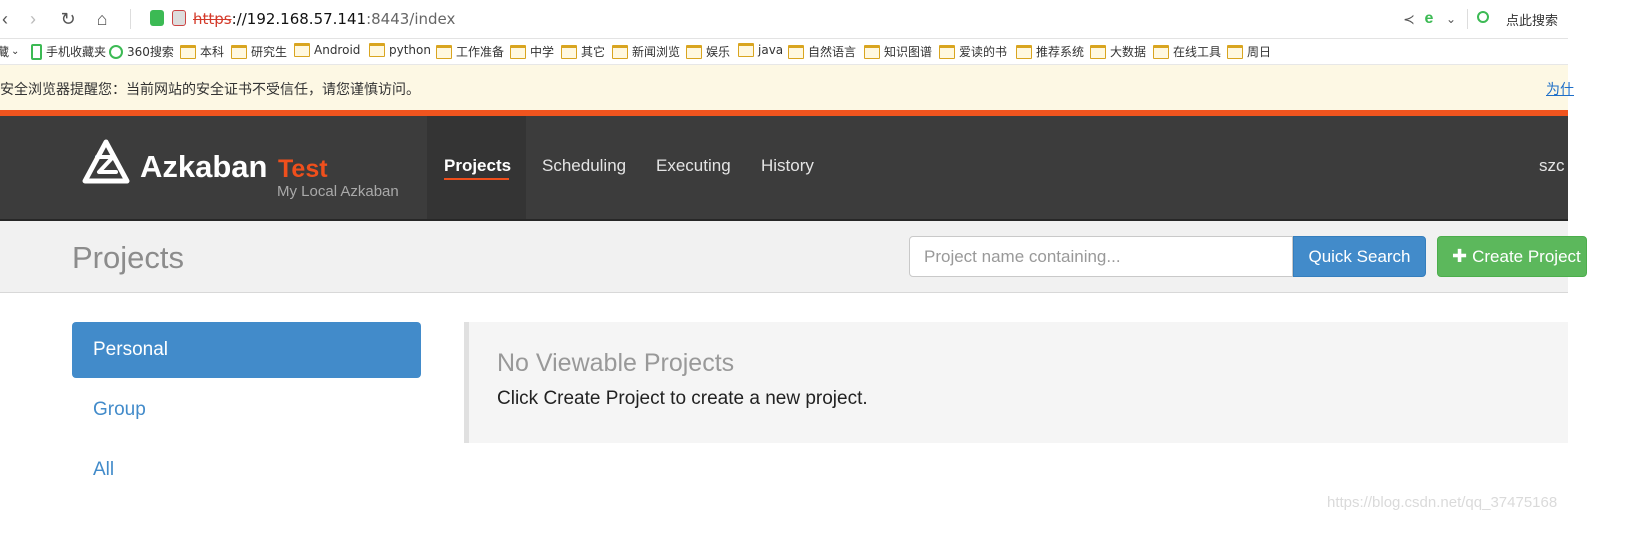 The width and height of the screenshot is (1652, 548). What do you see at coordinates (210, 90) in the screenshot?
I see `security-warning-text: 安全浏览器提醒您：当前网站的安全证书不受信任，请您谨慎访问。` at bounding box center [210, 90].